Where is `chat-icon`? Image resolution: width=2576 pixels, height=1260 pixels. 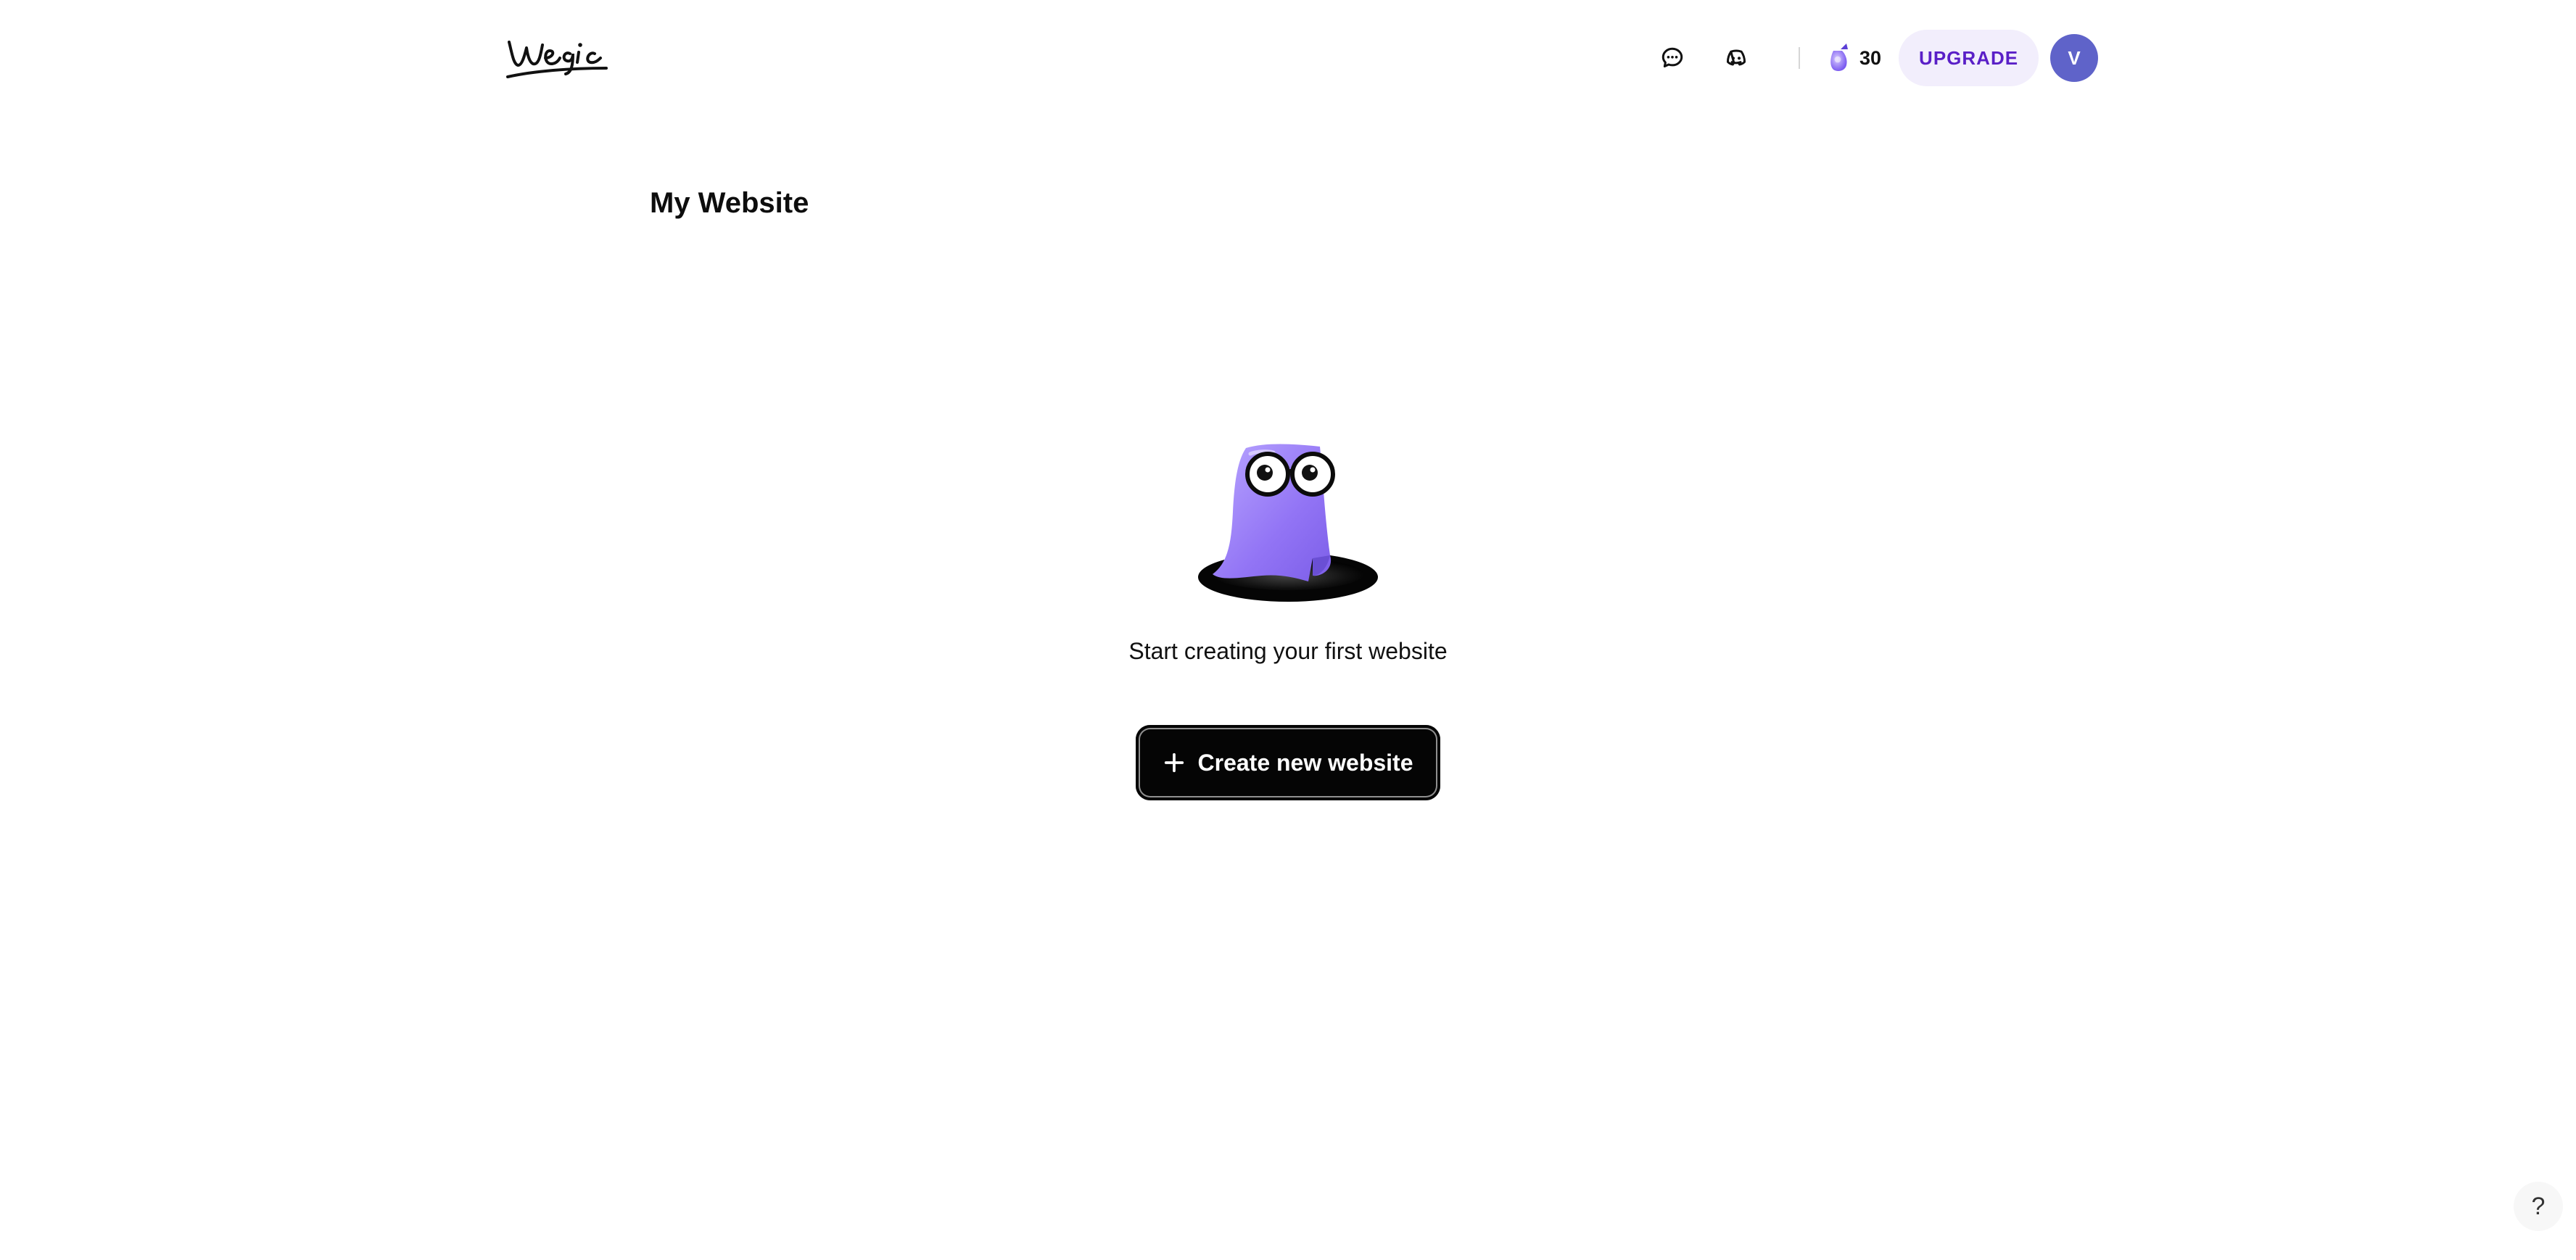
chat-icon is located at coordinates (1672, 58).